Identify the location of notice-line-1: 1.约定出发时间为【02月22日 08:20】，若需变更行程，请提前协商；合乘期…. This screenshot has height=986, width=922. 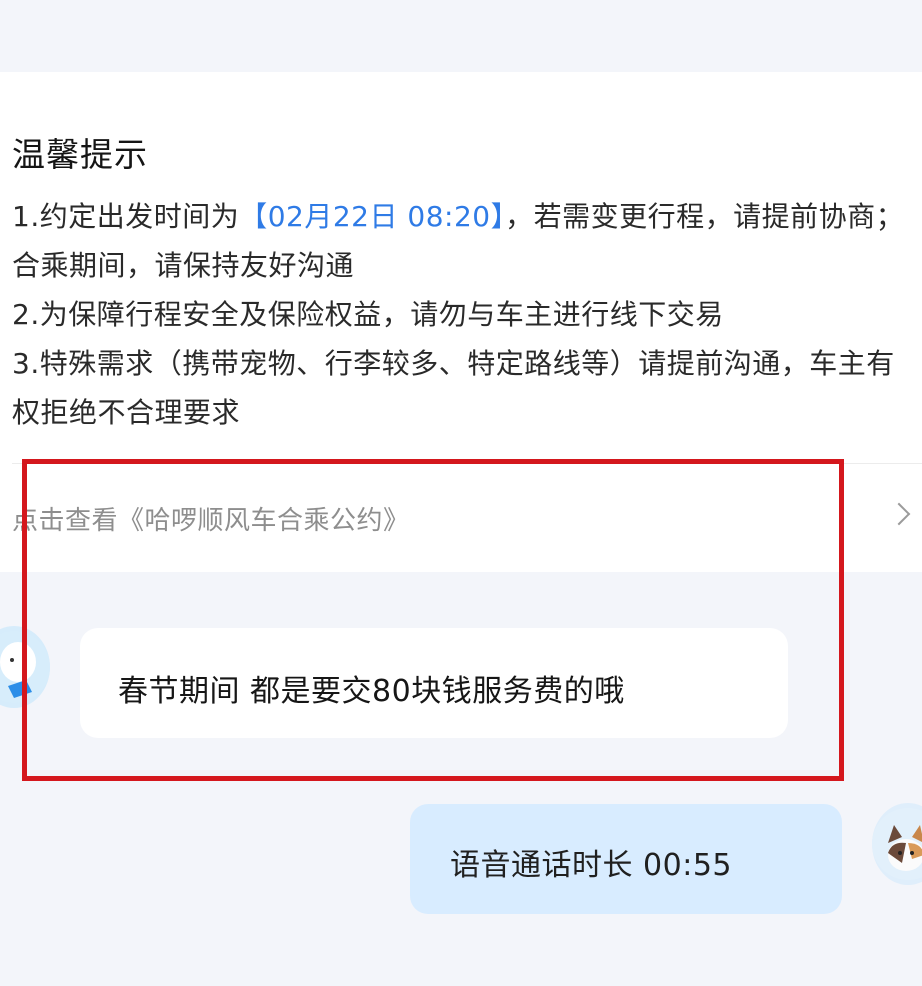
(462, 241).